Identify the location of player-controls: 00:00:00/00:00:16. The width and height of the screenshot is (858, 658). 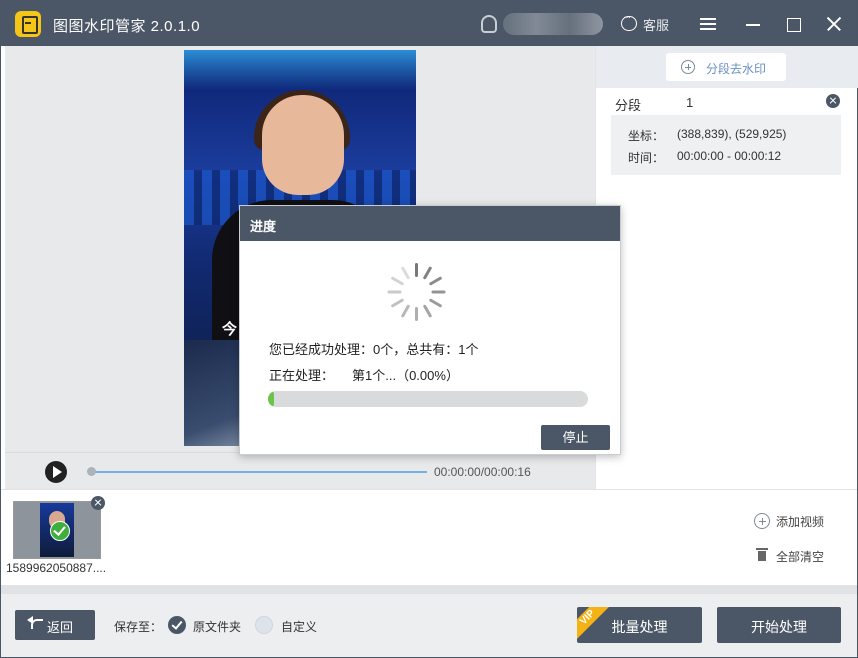
(300, 470).